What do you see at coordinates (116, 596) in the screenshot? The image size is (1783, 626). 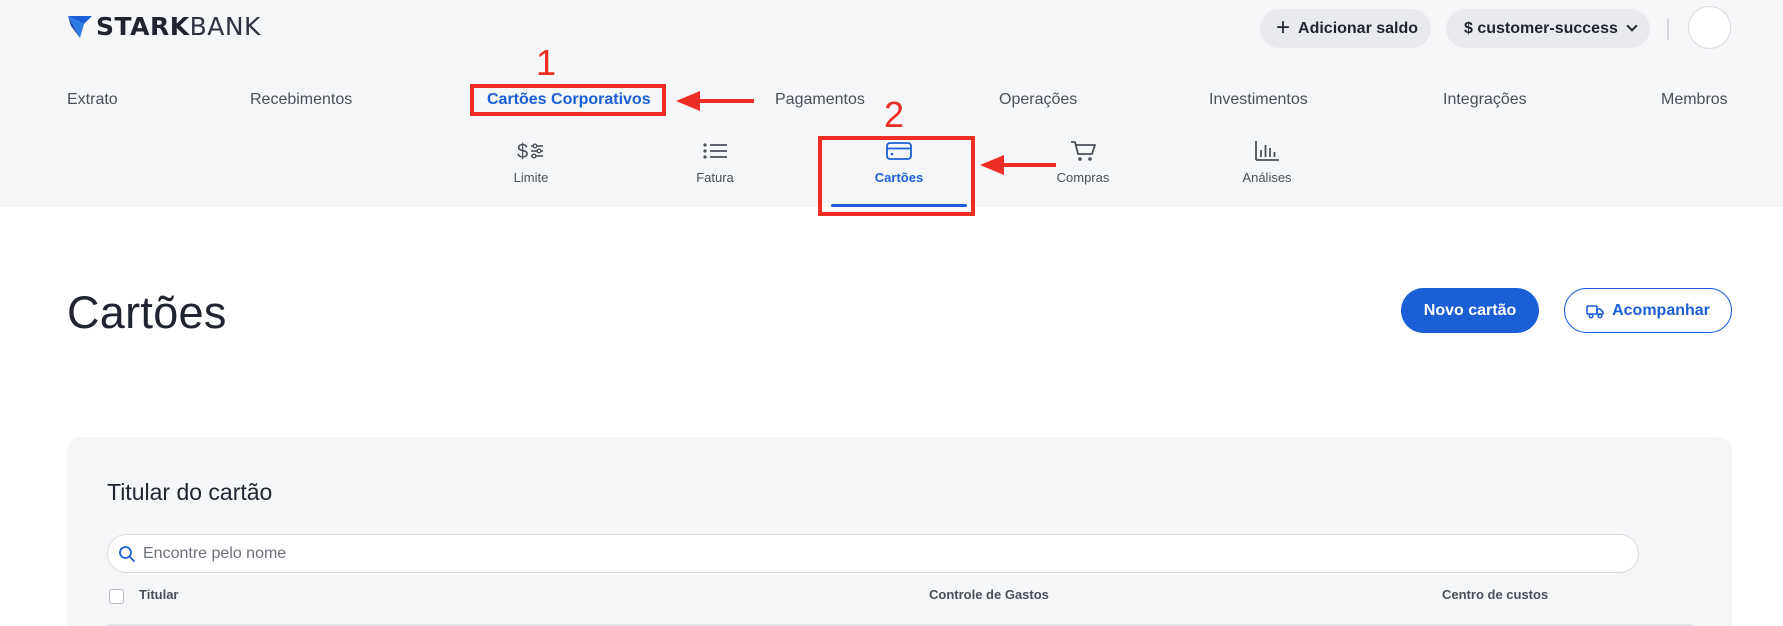 I see `select-all-checkbox` at bounding box center [116, 596].